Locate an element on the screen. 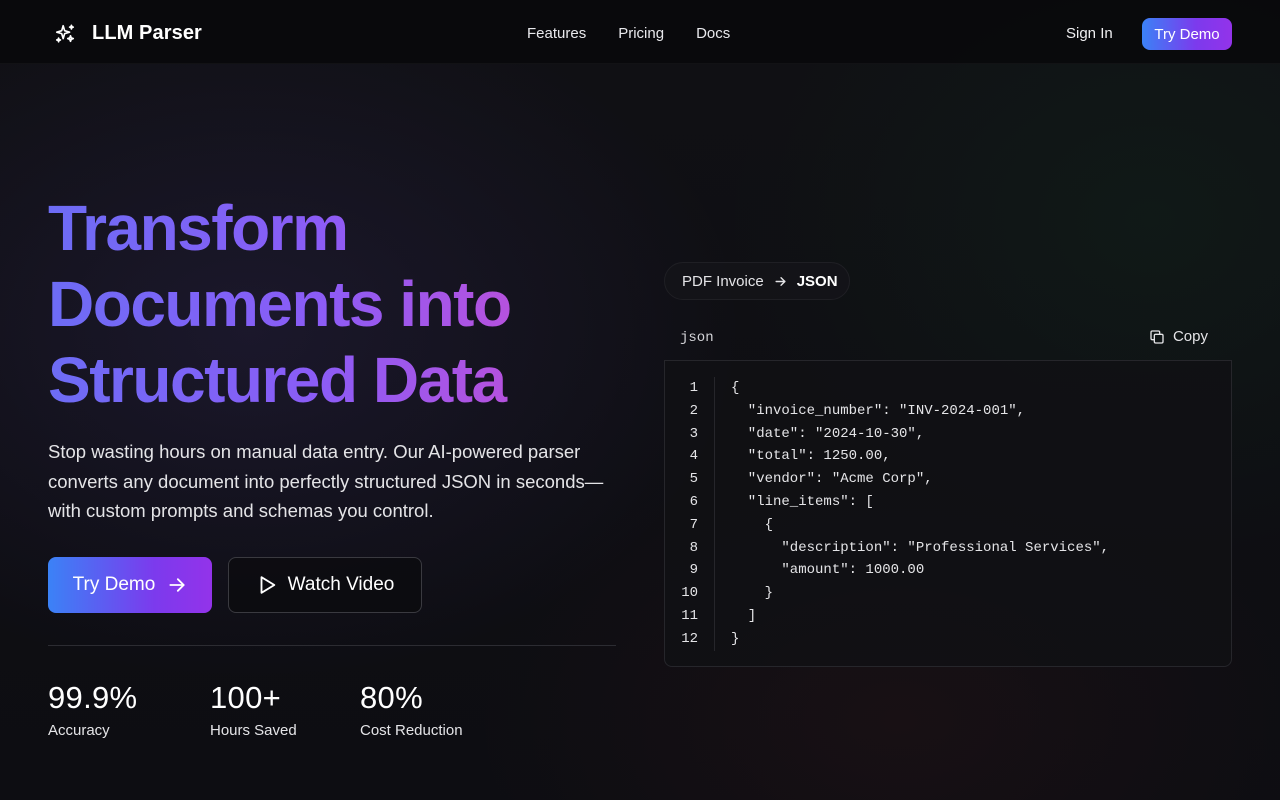 Image resolution: width=1280 pixels, height=800 pixels. sign-in-link: Sign In is located at coordinates (1089, 33).